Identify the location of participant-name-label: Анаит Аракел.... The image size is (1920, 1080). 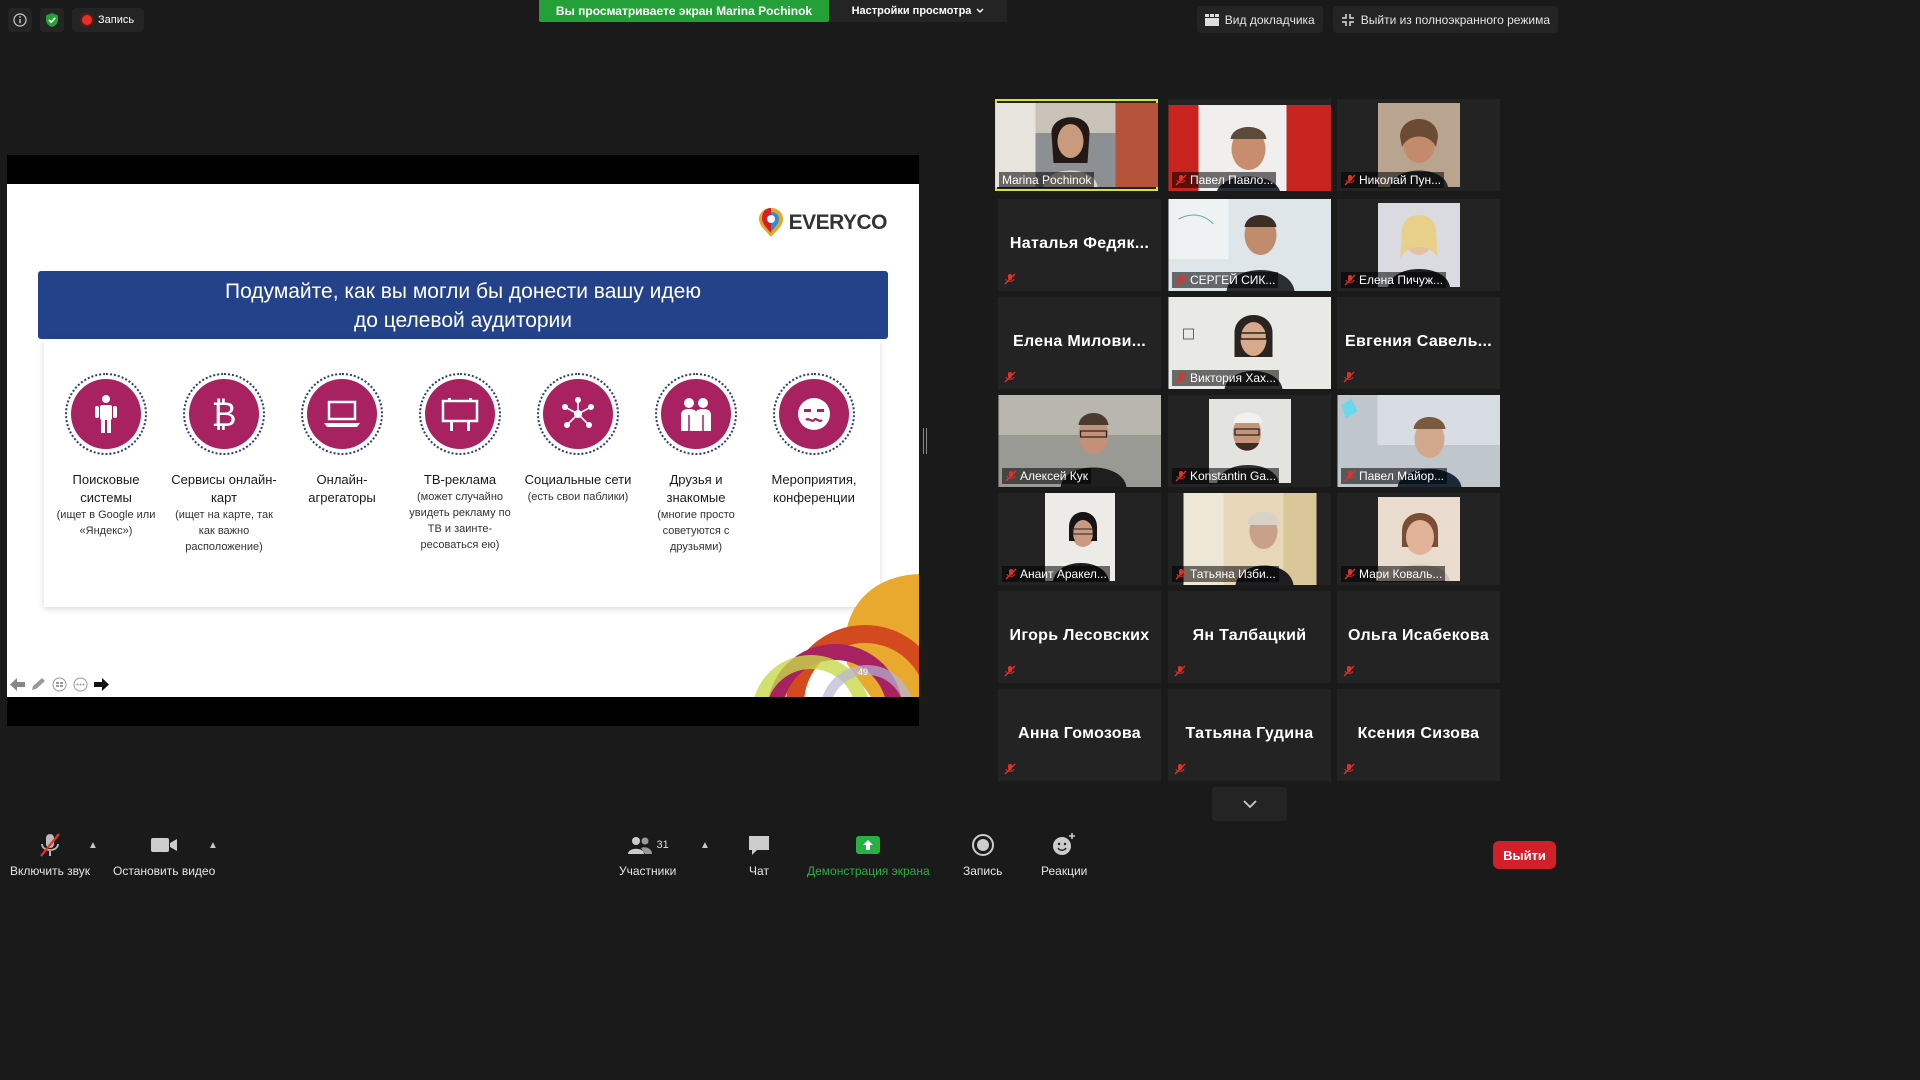
(1056, 574).